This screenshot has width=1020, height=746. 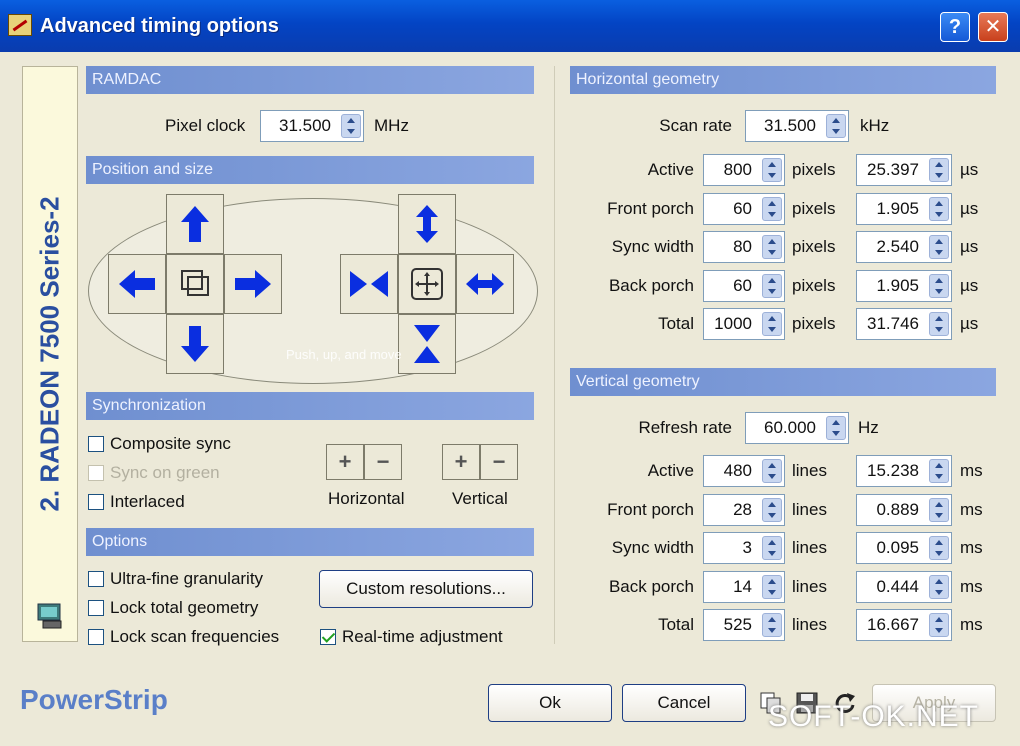 I want to click on v-back-porch-time-value: 0.444, so click(x=891, y=587).